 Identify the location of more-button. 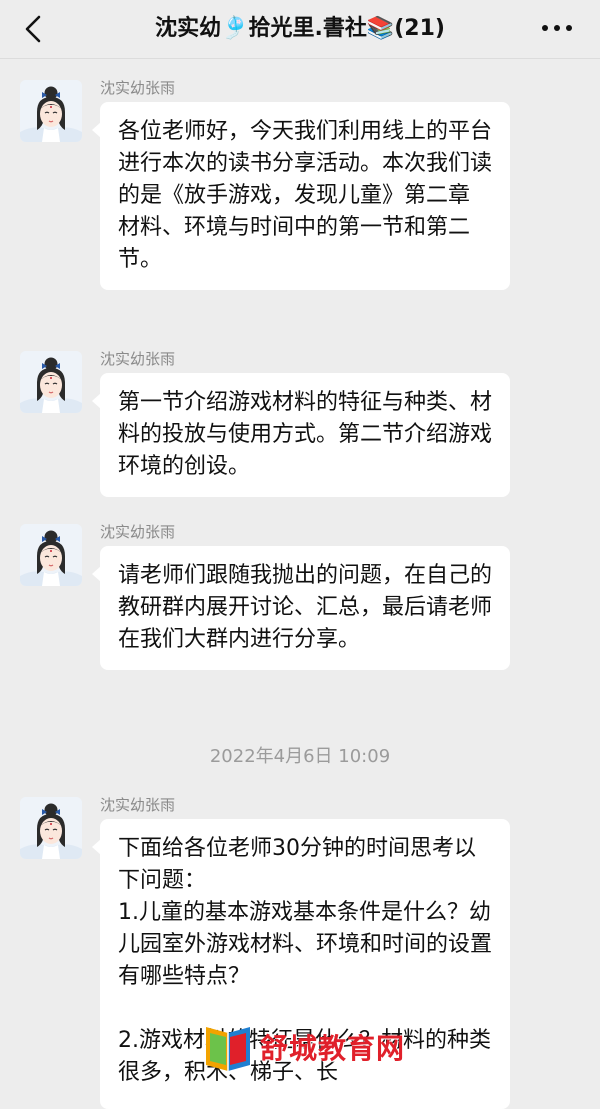
(557, 28).